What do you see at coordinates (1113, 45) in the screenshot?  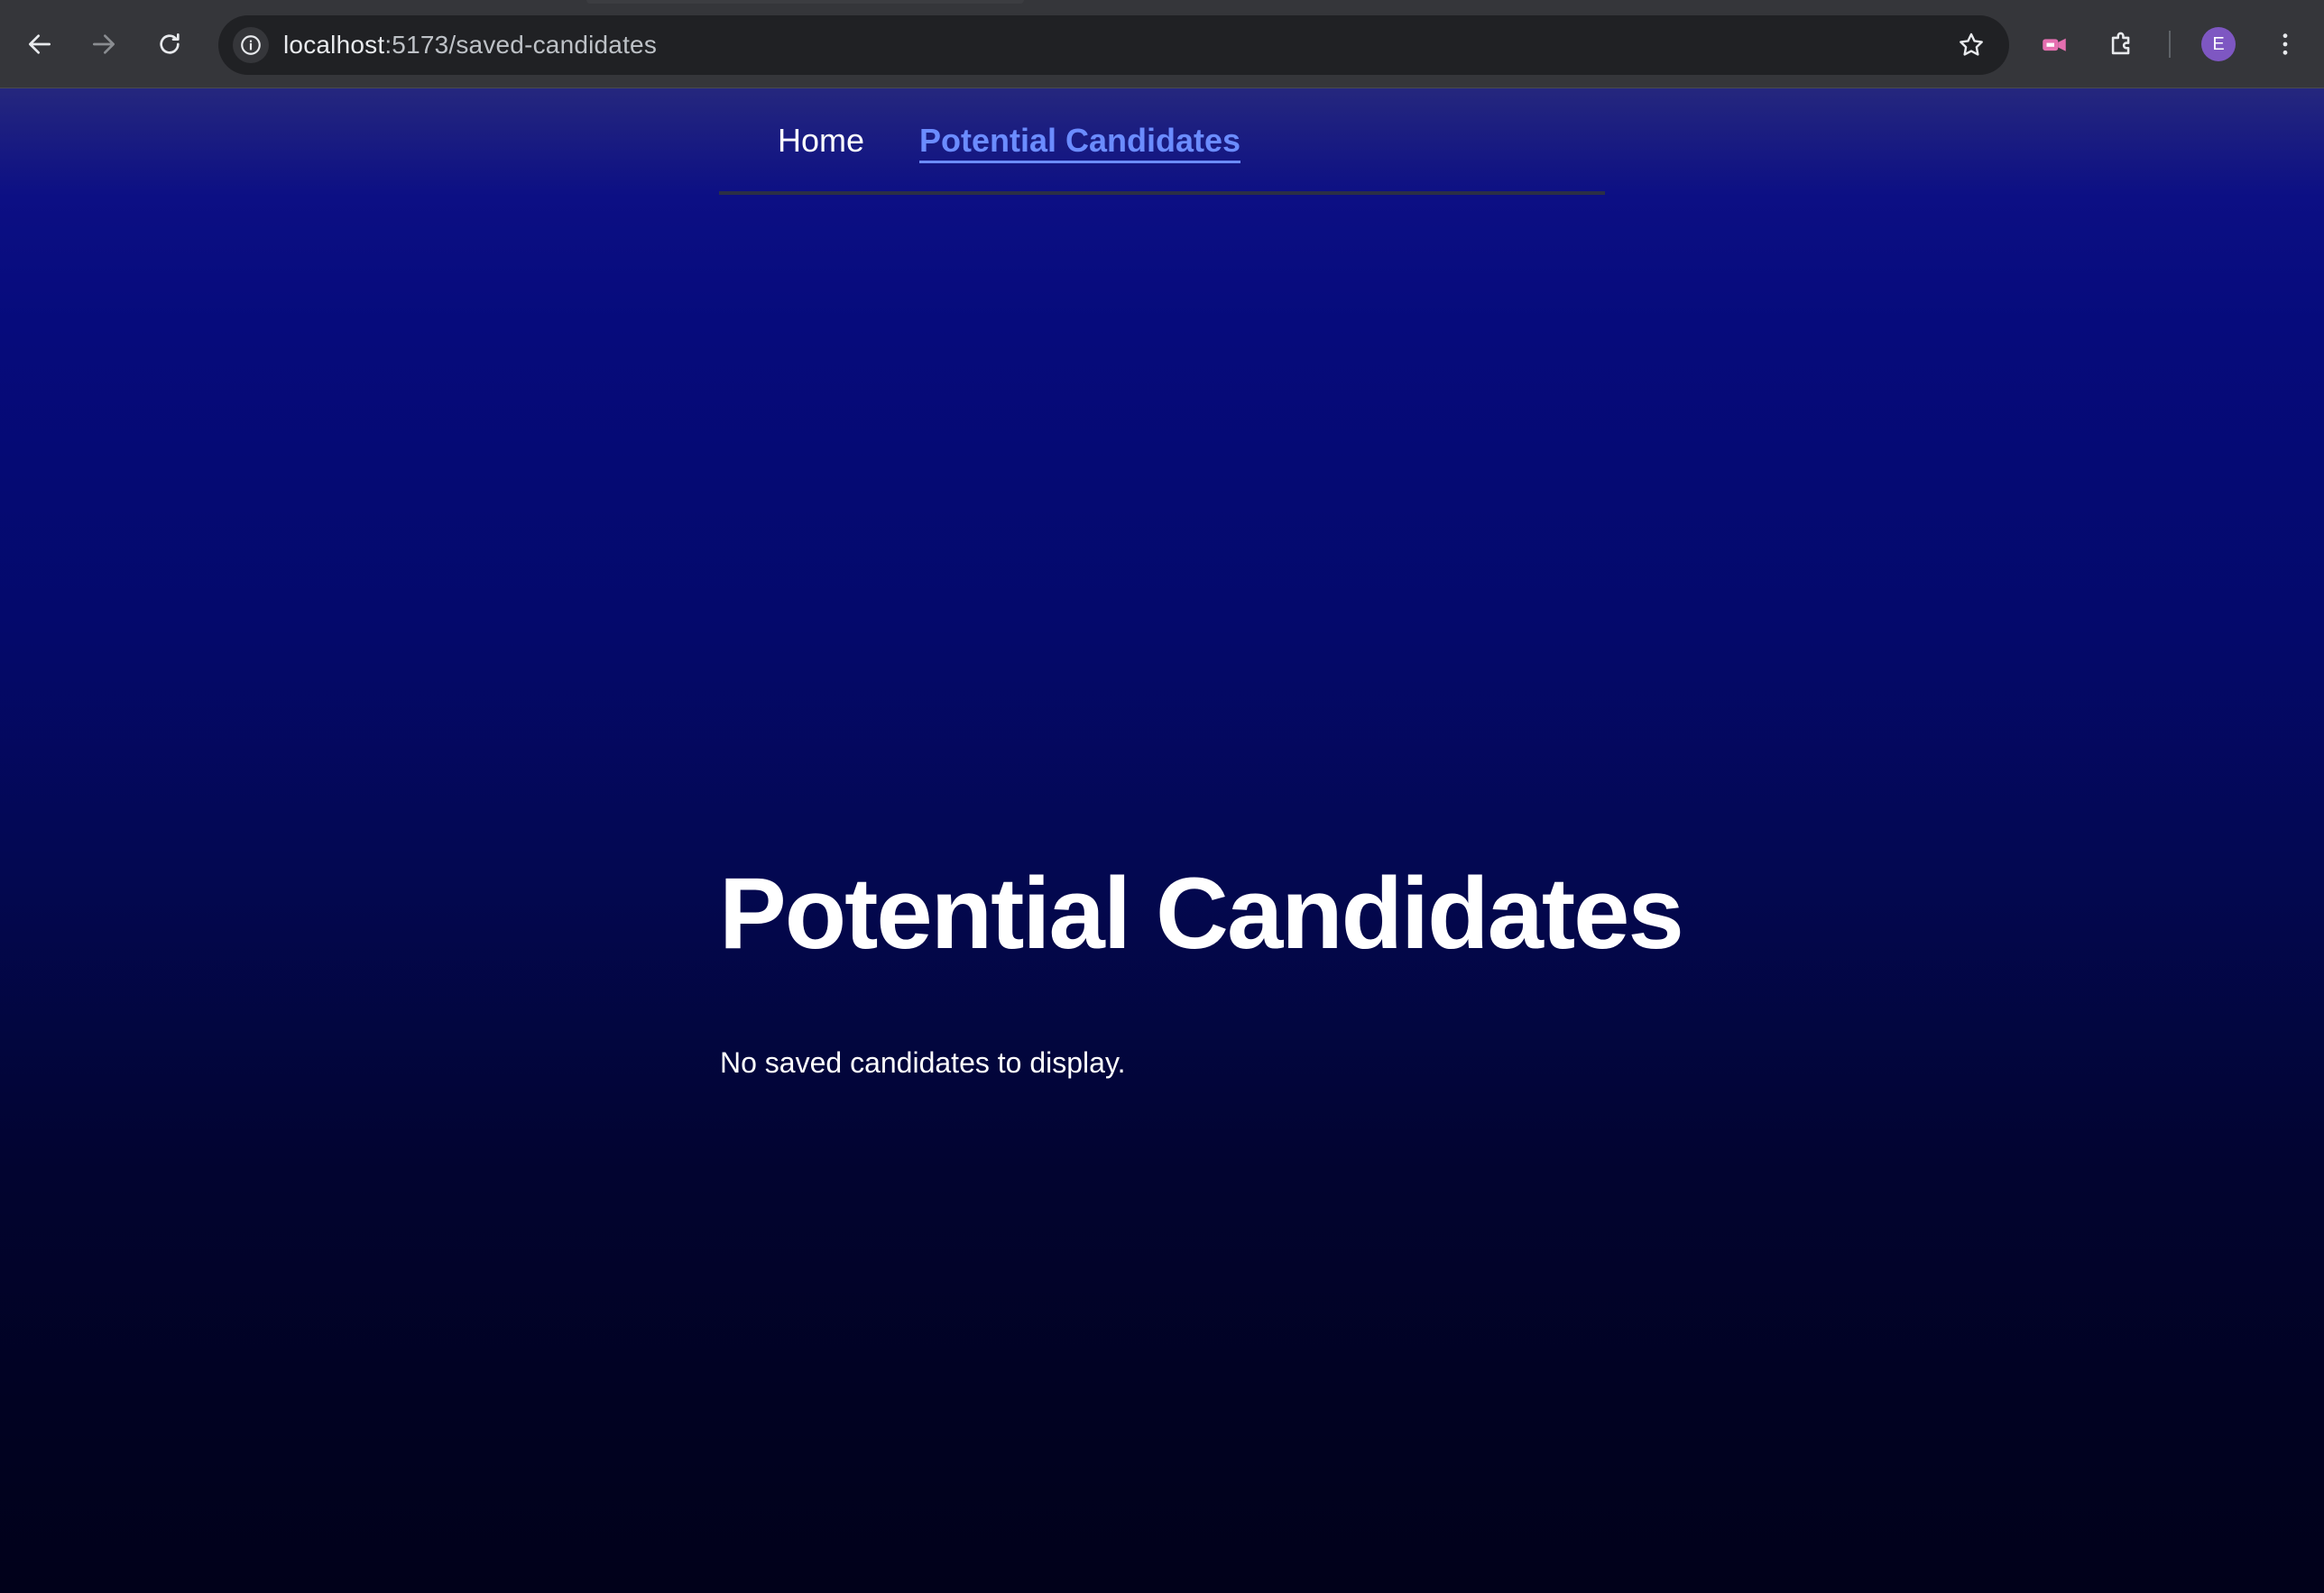 I see `address-bar: localhost:5173/saved-candidates` at bounding box center [1113, 45].